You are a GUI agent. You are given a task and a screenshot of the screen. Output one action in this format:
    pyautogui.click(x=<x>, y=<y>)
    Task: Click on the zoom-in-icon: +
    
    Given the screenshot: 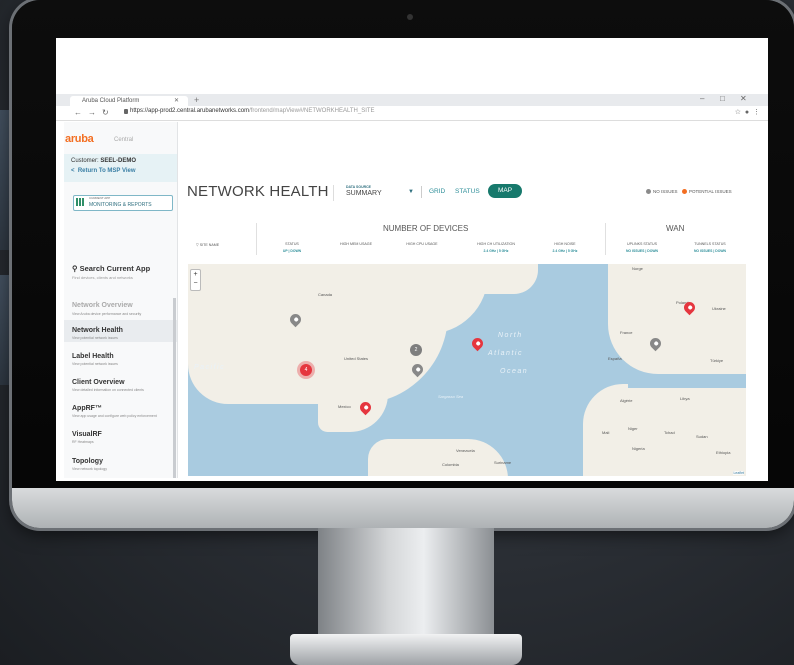 What is the action you would take?
    pyautogui.click(x=195, y=274)
    